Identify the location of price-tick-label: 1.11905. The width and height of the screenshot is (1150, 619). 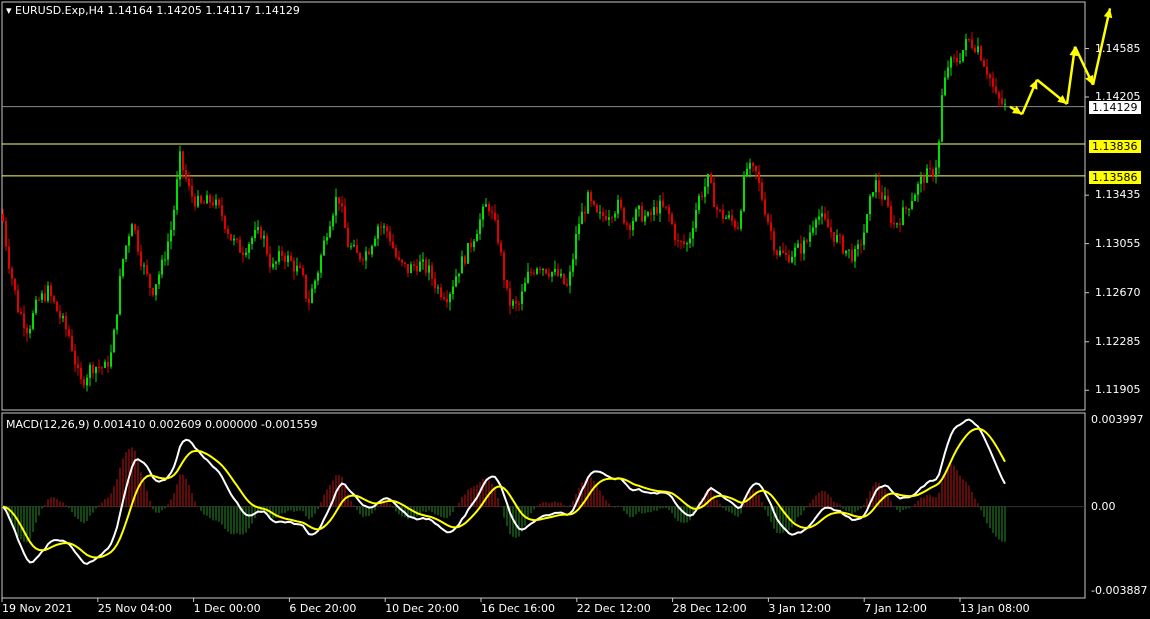
(1118, 390).